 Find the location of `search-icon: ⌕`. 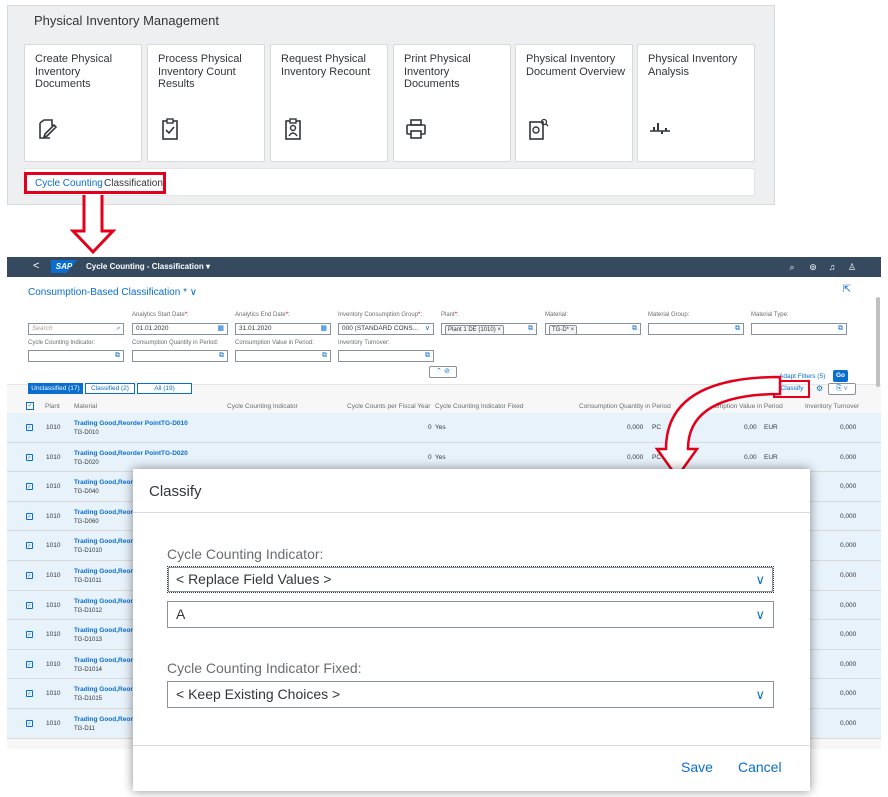

search-icon: ⌕ is located at coordinates (792, 267).